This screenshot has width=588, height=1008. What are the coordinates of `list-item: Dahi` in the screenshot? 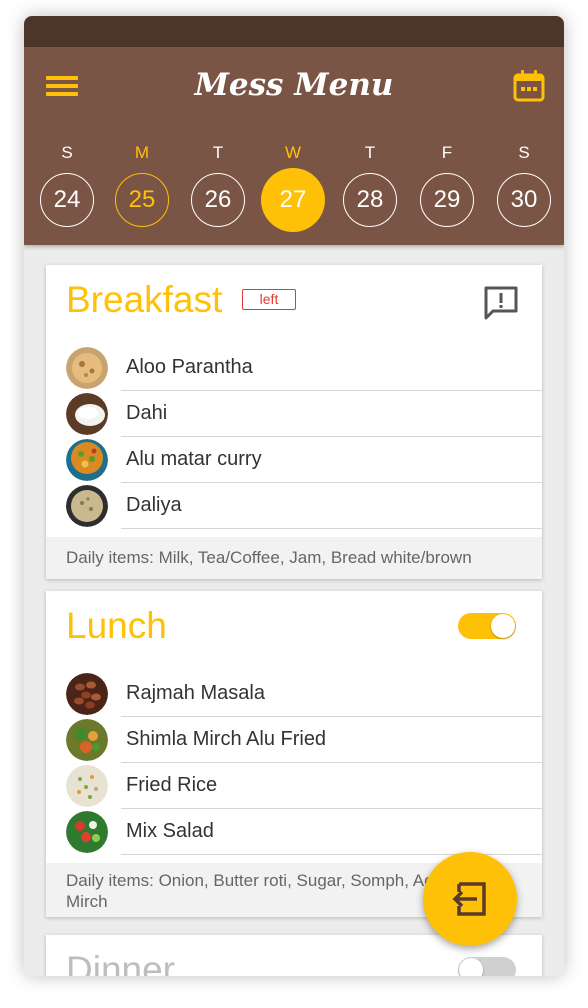 It's located at (294, 414).